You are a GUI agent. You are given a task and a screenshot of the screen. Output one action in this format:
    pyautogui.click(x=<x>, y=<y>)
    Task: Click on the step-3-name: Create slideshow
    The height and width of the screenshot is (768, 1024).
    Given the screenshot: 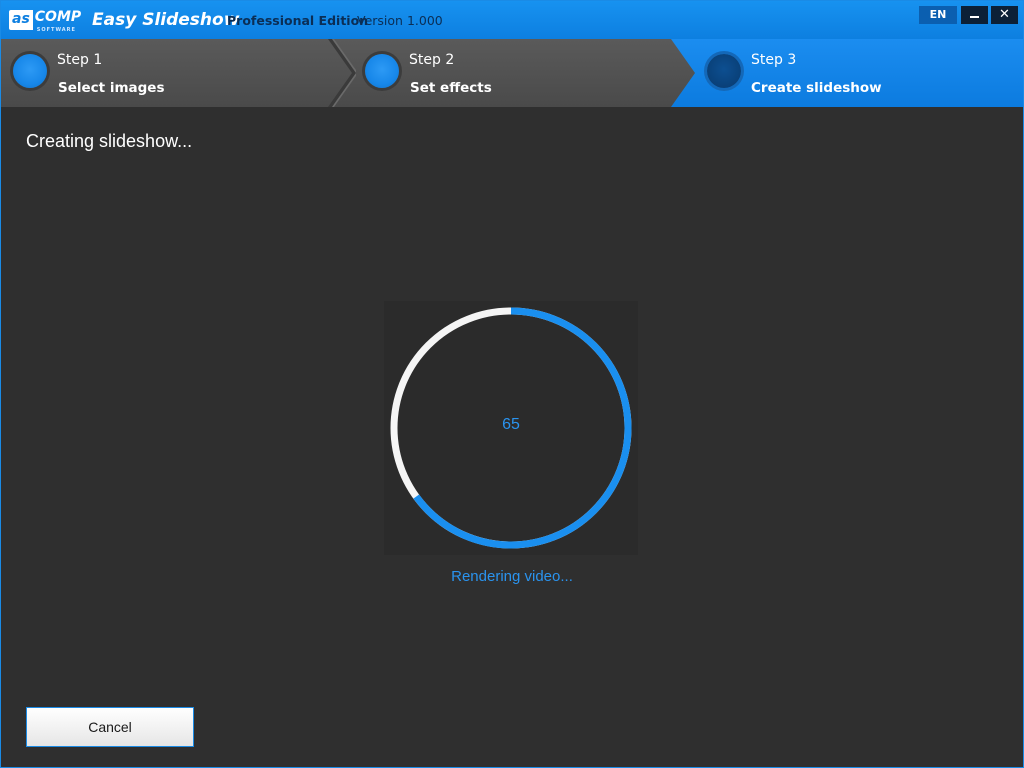 What is the action you would take?
    pyautogui.click(x=816, y=88)
    